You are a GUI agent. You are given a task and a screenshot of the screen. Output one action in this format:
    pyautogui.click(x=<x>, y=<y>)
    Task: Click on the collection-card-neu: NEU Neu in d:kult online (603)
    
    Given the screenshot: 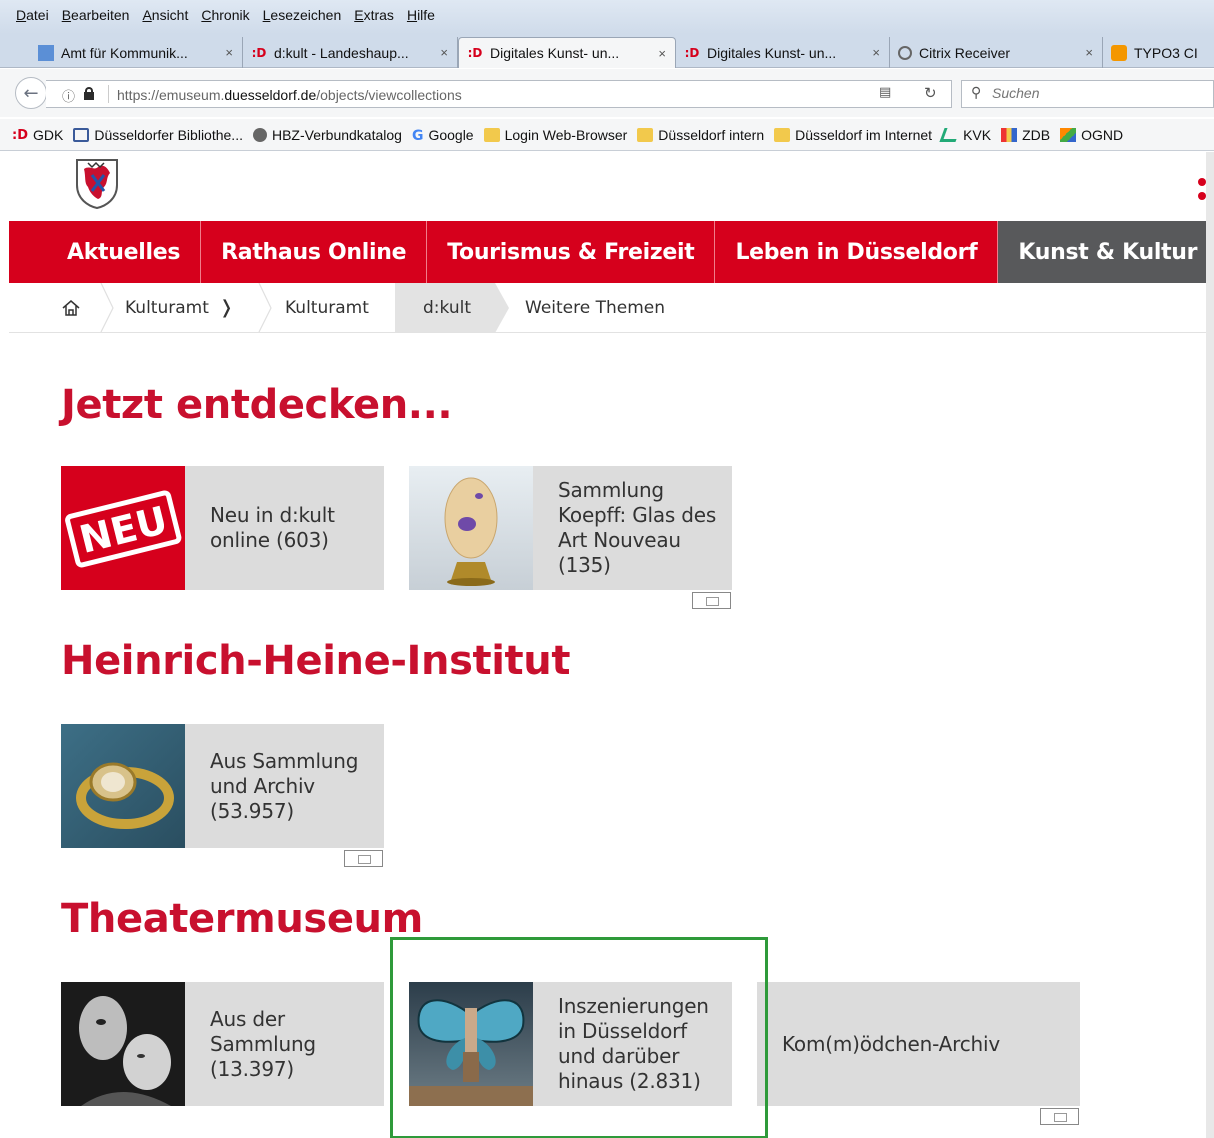 What is the action you would take?
    pyautogui.click(x=222, y=528)
    